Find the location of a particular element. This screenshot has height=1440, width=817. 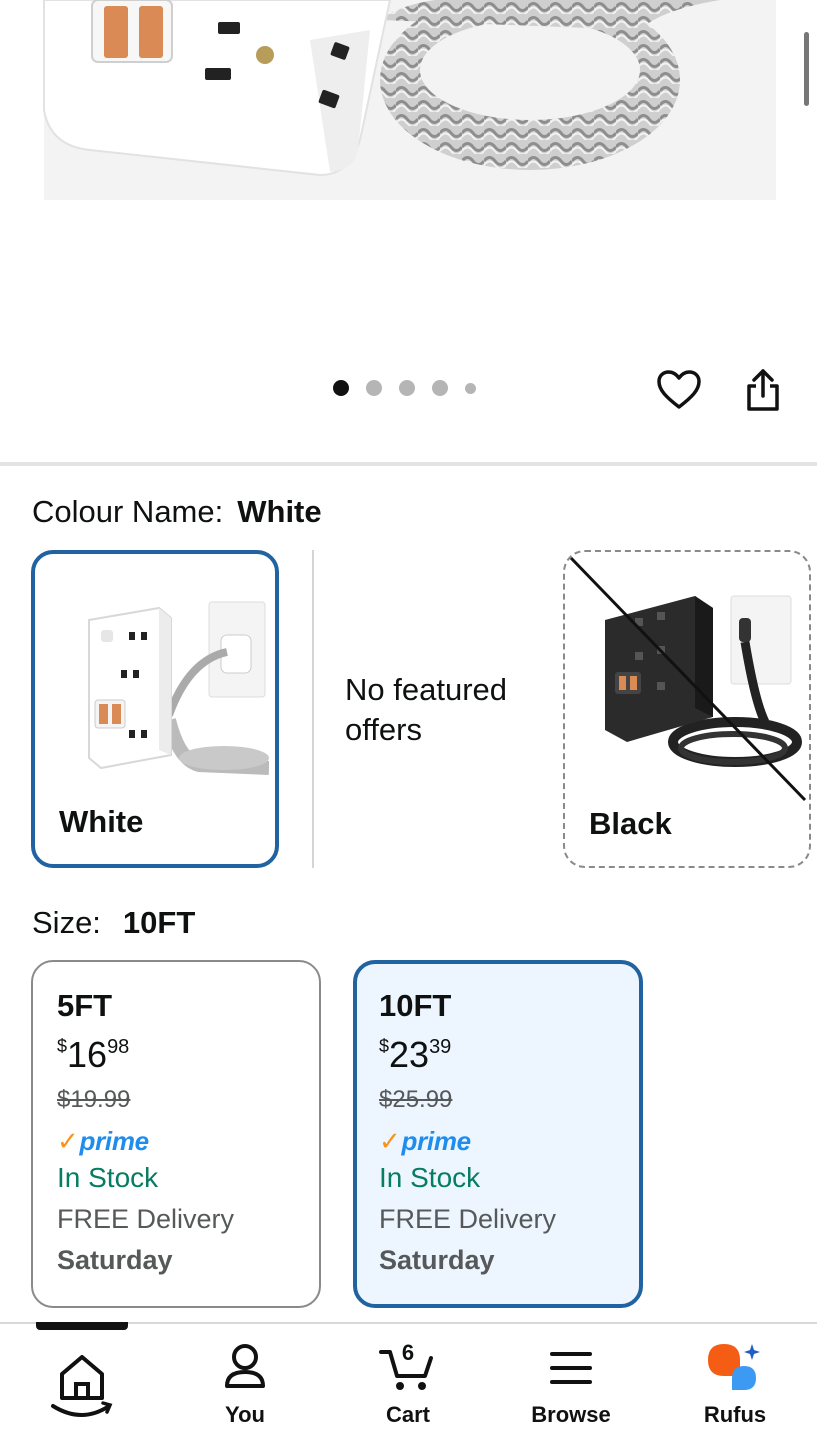

price-fraction: 39 is located at coordinates (440, 1047).